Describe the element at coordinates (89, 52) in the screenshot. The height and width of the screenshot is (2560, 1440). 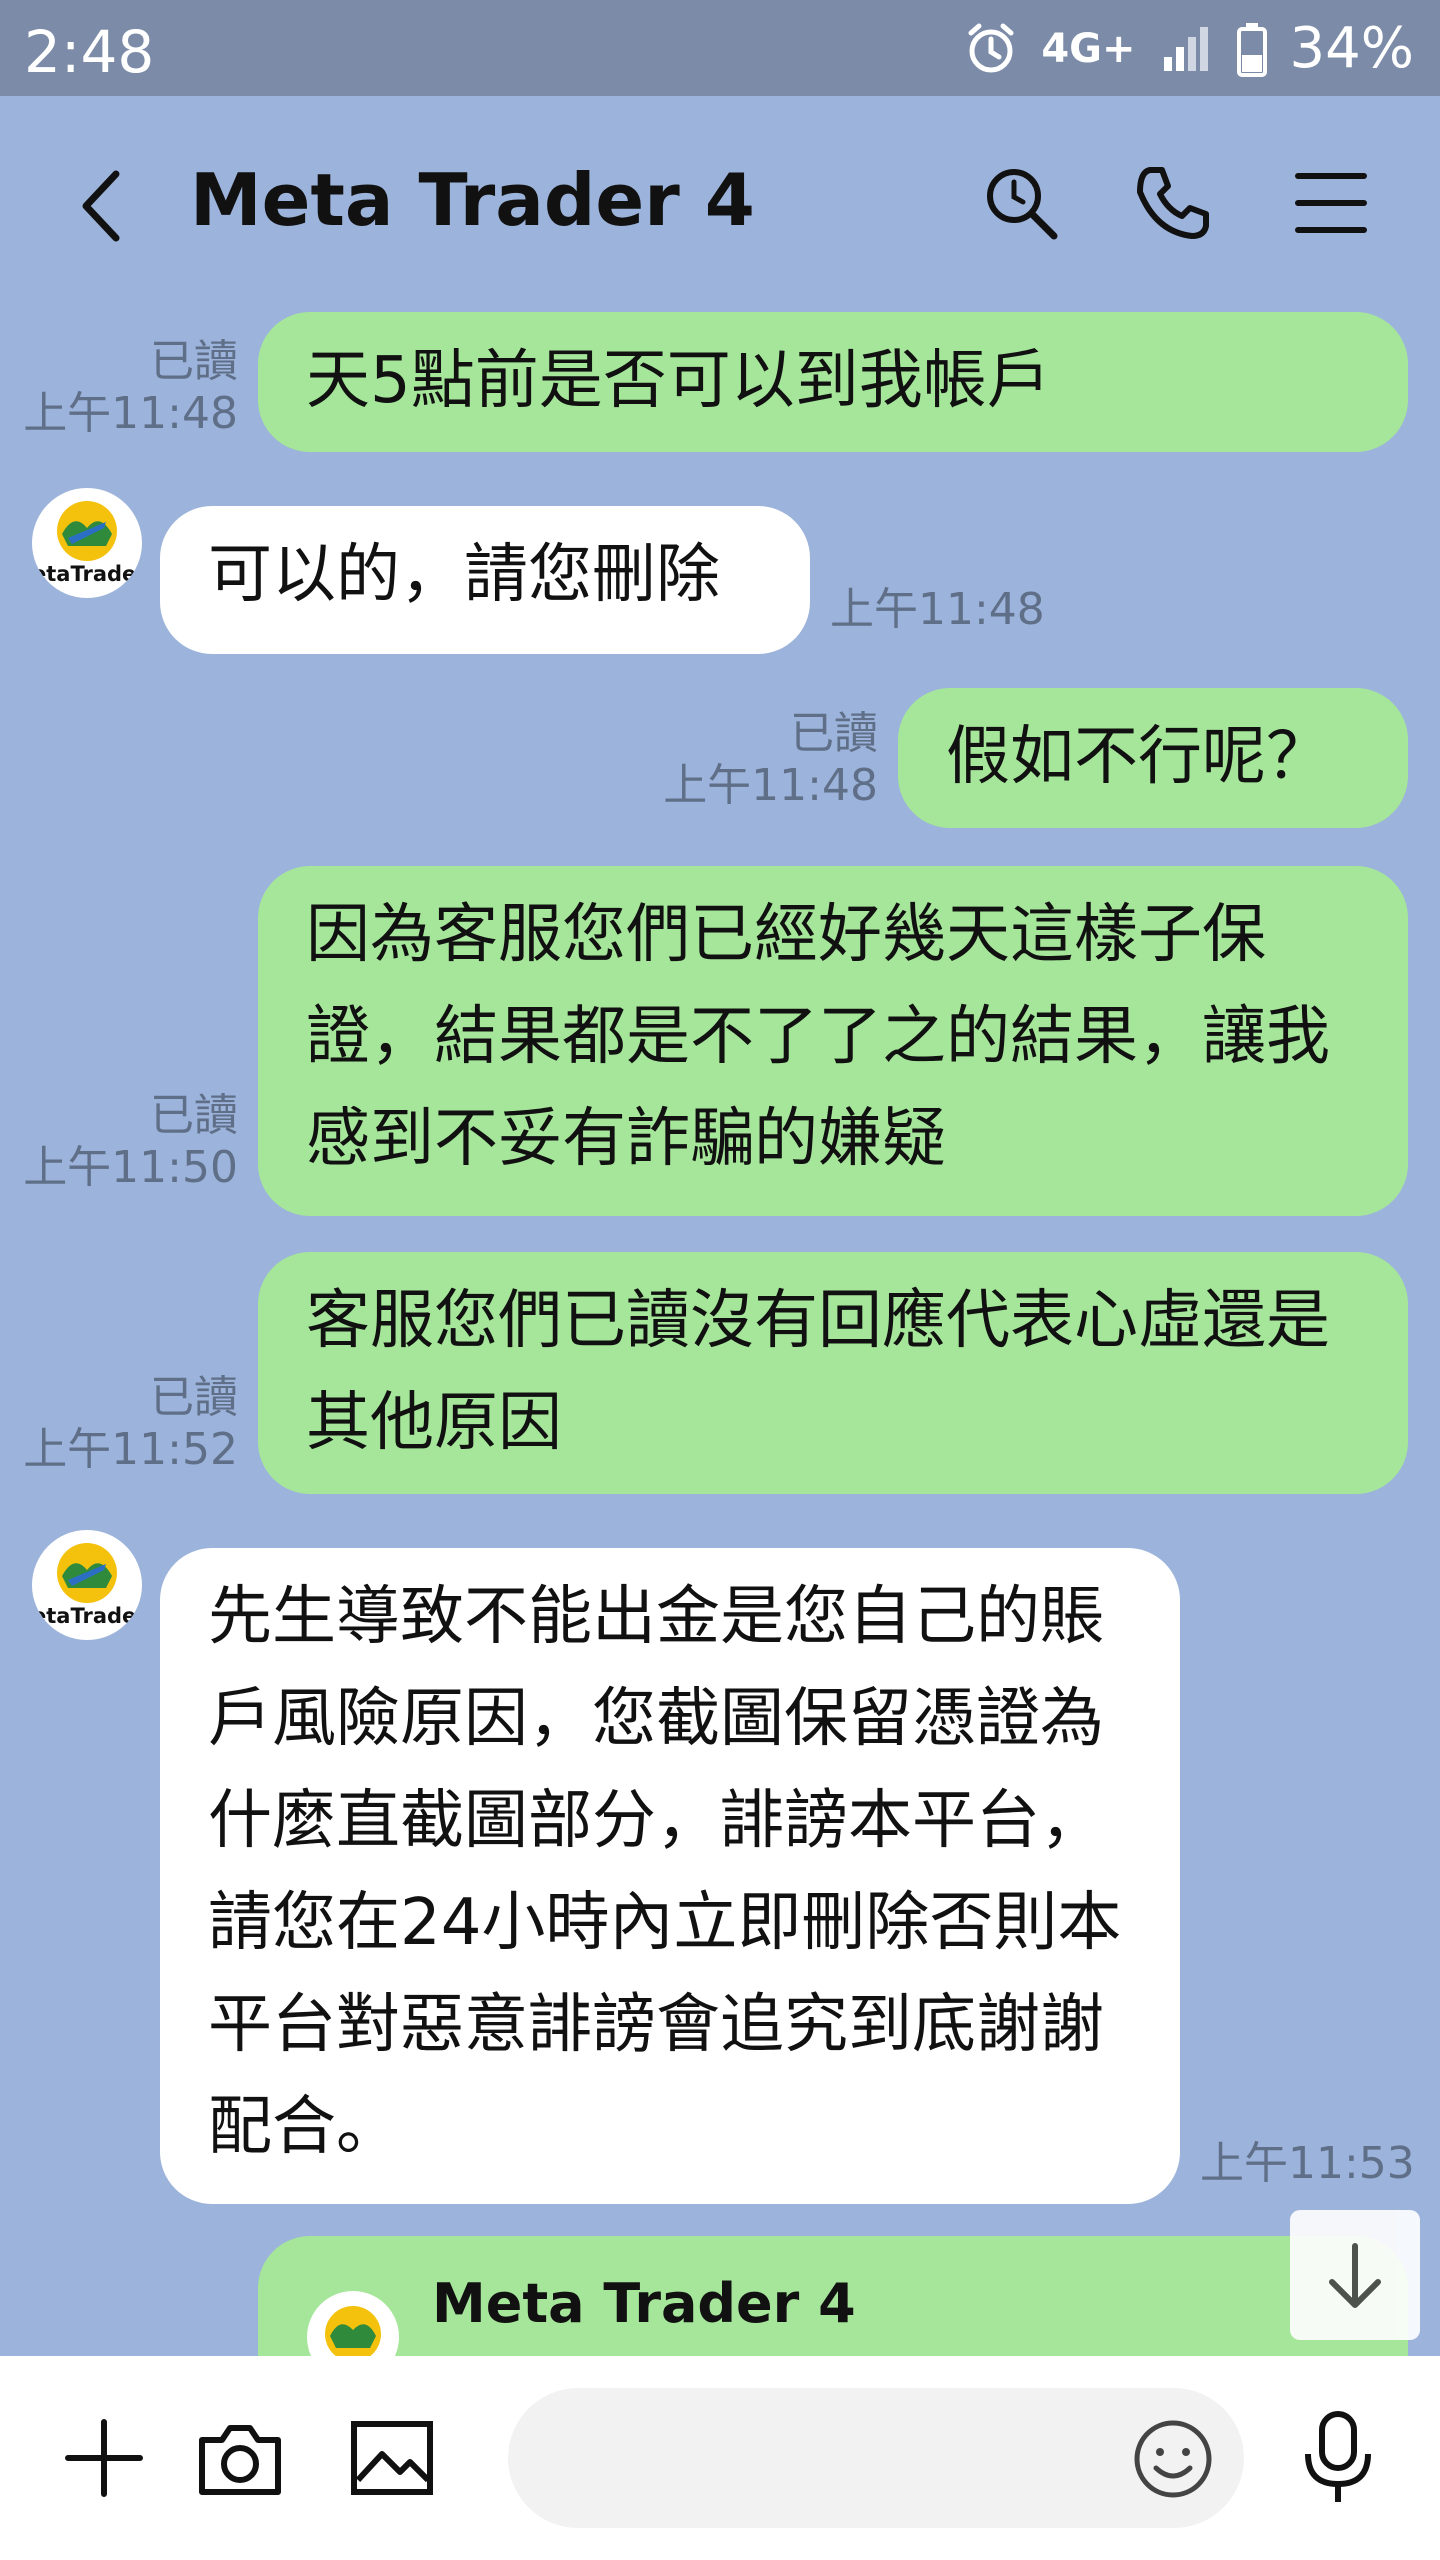
I see `status-time: 2:48` at that location.